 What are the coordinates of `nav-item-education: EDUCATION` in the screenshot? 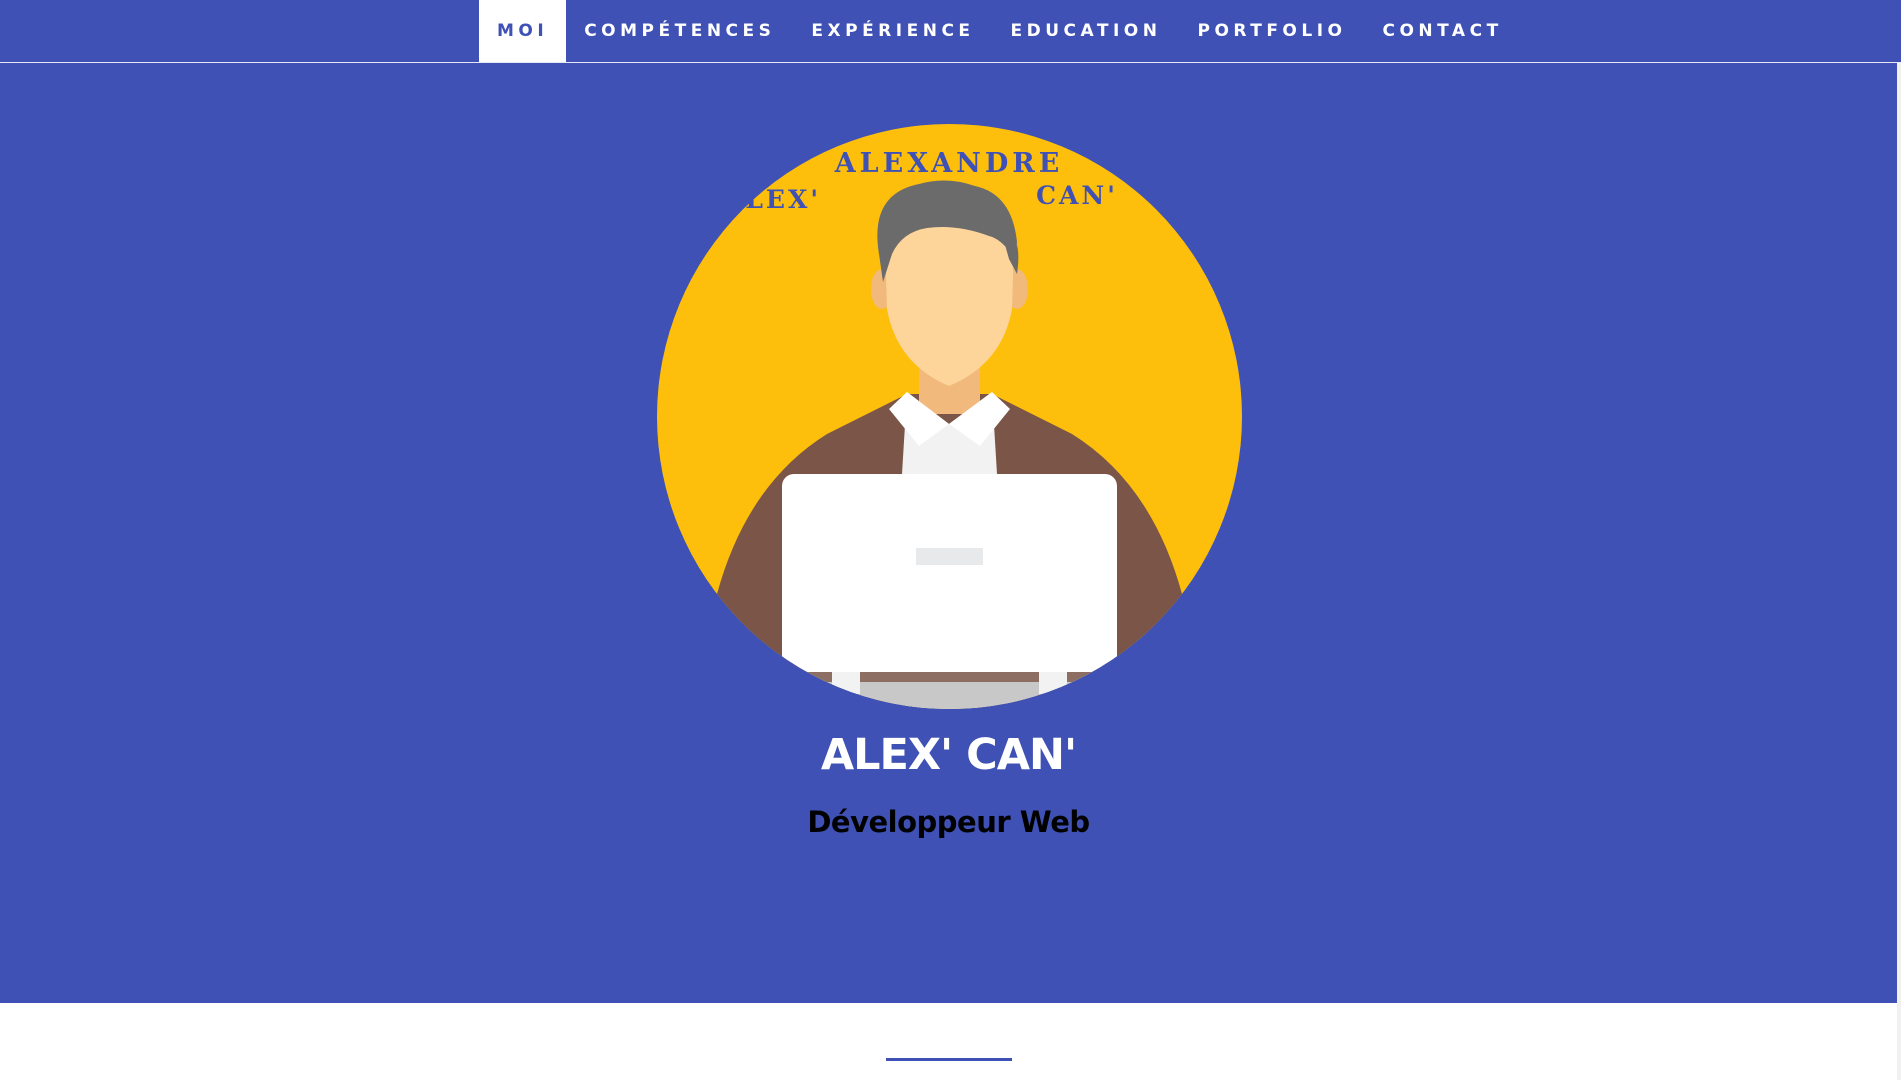 It's located at (1086, 31).